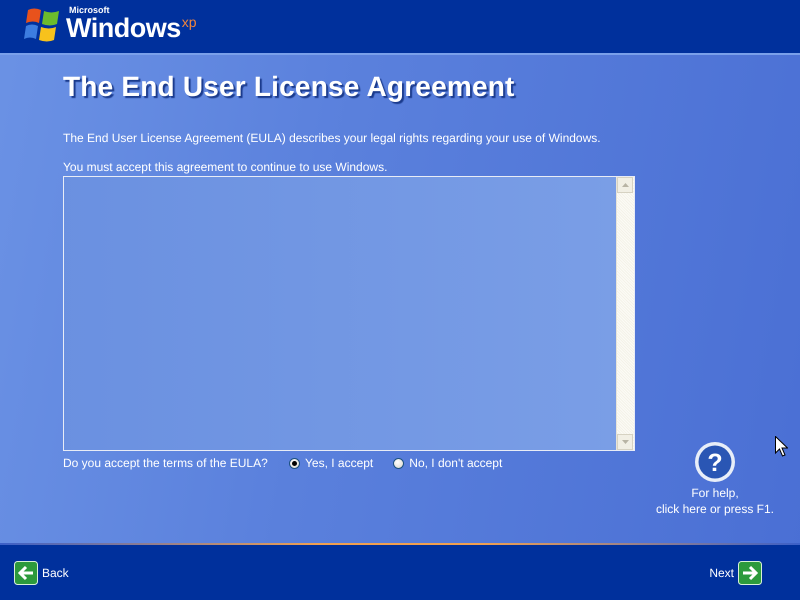  What do you see at coordinates (455, 463) in the screenshot?
I see `radio-label: No, I don't accept` at bounding box center [455, 463].